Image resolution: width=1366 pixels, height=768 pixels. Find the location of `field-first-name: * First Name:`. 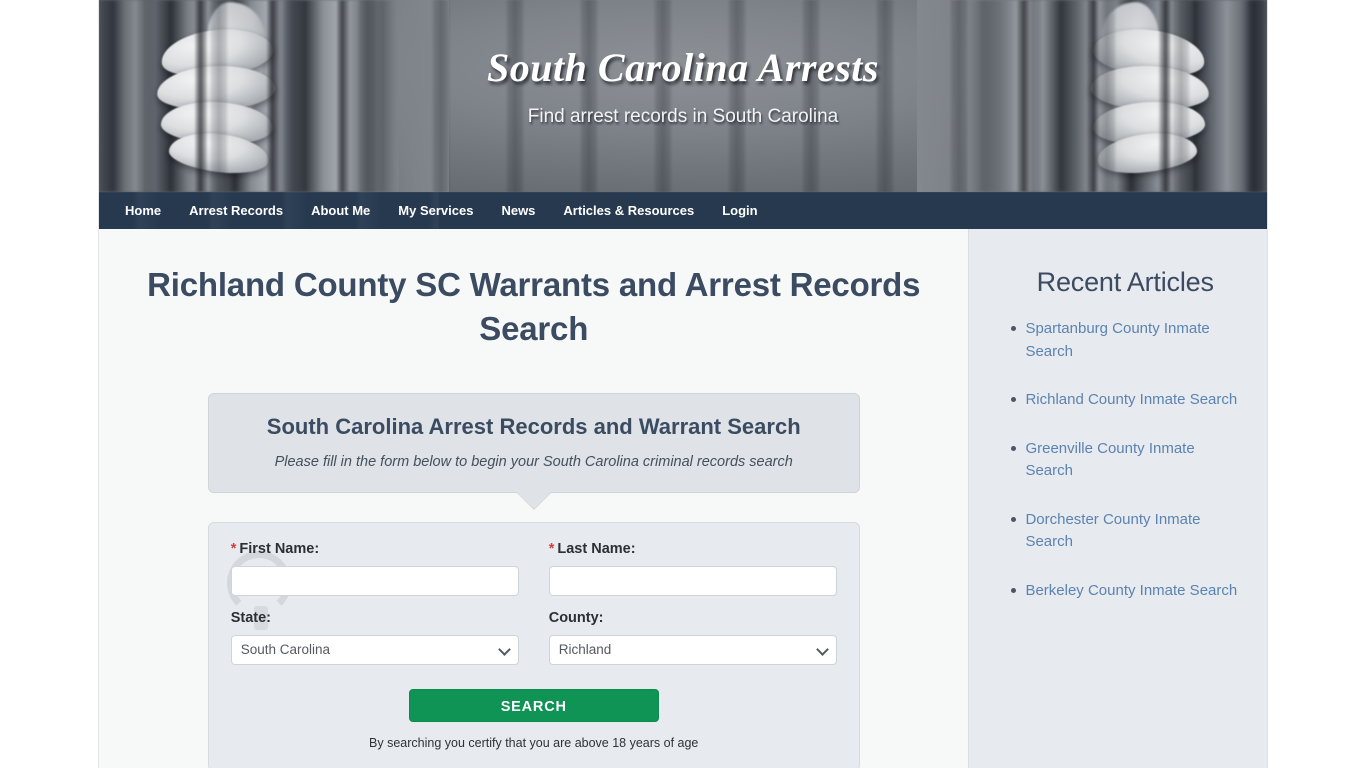

field-first-name: * First Name: is located at coordinates (374, 568).